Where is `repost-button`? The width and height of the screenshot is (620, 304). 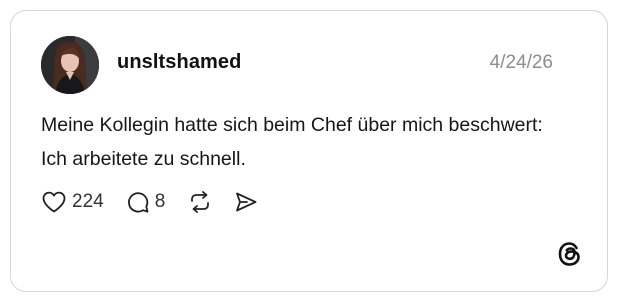
repost-button is located at coordinates (200, 202).